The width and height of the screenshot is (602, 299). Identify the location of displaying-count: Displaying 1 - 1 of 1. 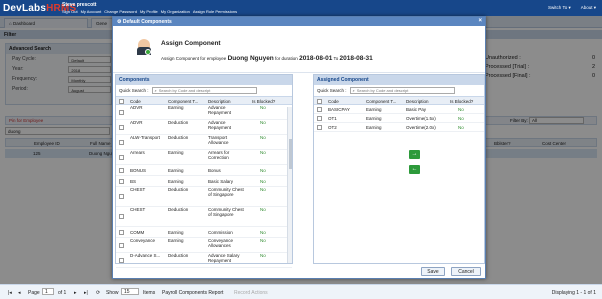
(573, 293).